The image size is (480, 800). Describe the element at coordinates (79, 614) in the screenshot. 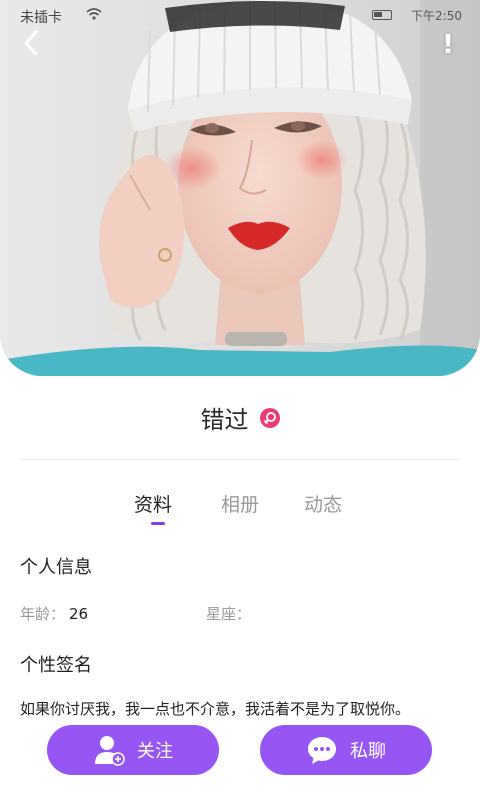

I see `age-value: 26` at that location.